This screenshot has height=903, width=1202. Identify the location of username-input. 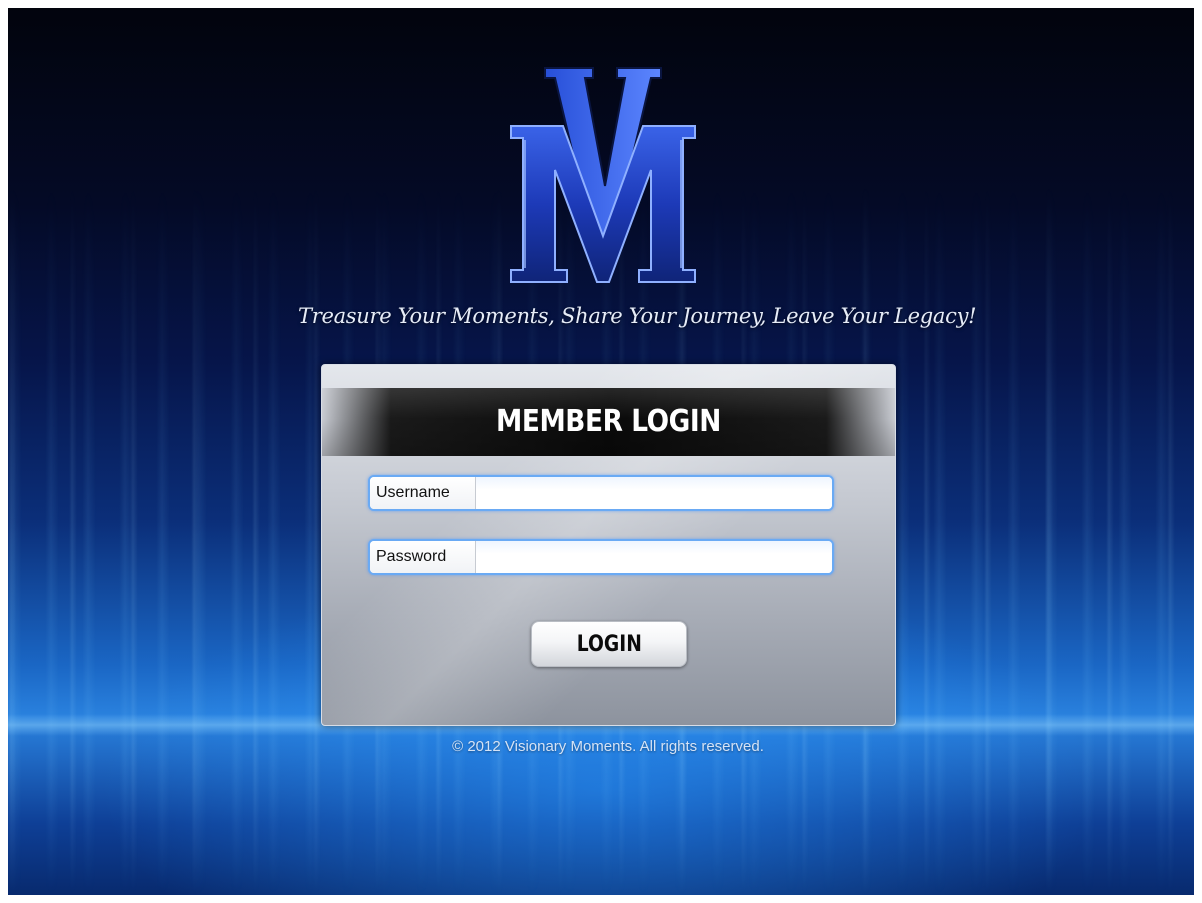
(654, 493).